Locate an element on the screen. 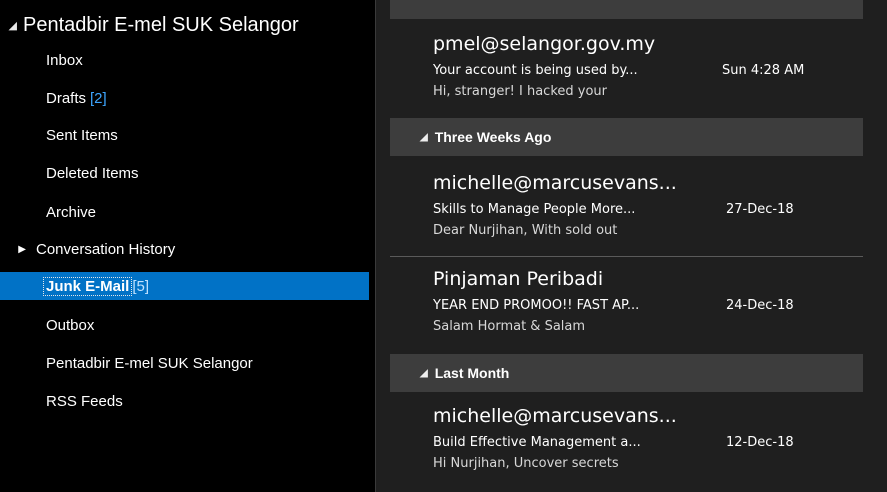 This screenshot has height=492, width=887. folder-pentadbir: Pentadbir E-mel SUK Selangor is located at coordinates (184, 363).